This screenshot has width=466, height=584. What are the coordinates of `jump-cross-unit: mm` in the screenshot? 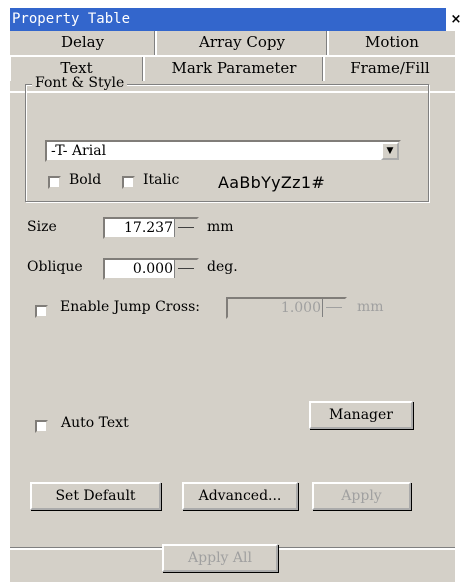 It's located at (370, 307).